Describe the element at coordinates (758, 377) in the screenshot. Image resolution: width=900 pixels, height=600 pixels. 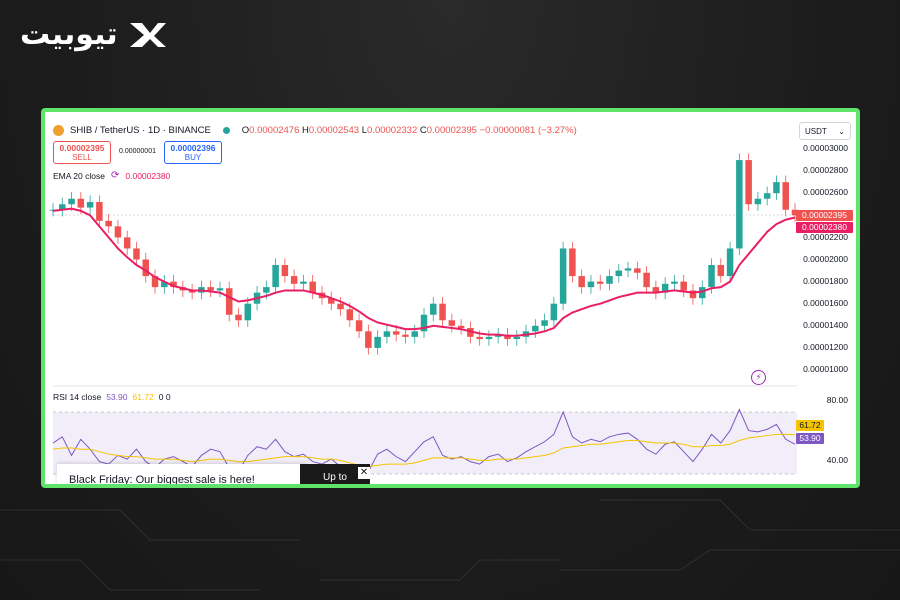
I see `lightning-icon: ⚡` at that location.